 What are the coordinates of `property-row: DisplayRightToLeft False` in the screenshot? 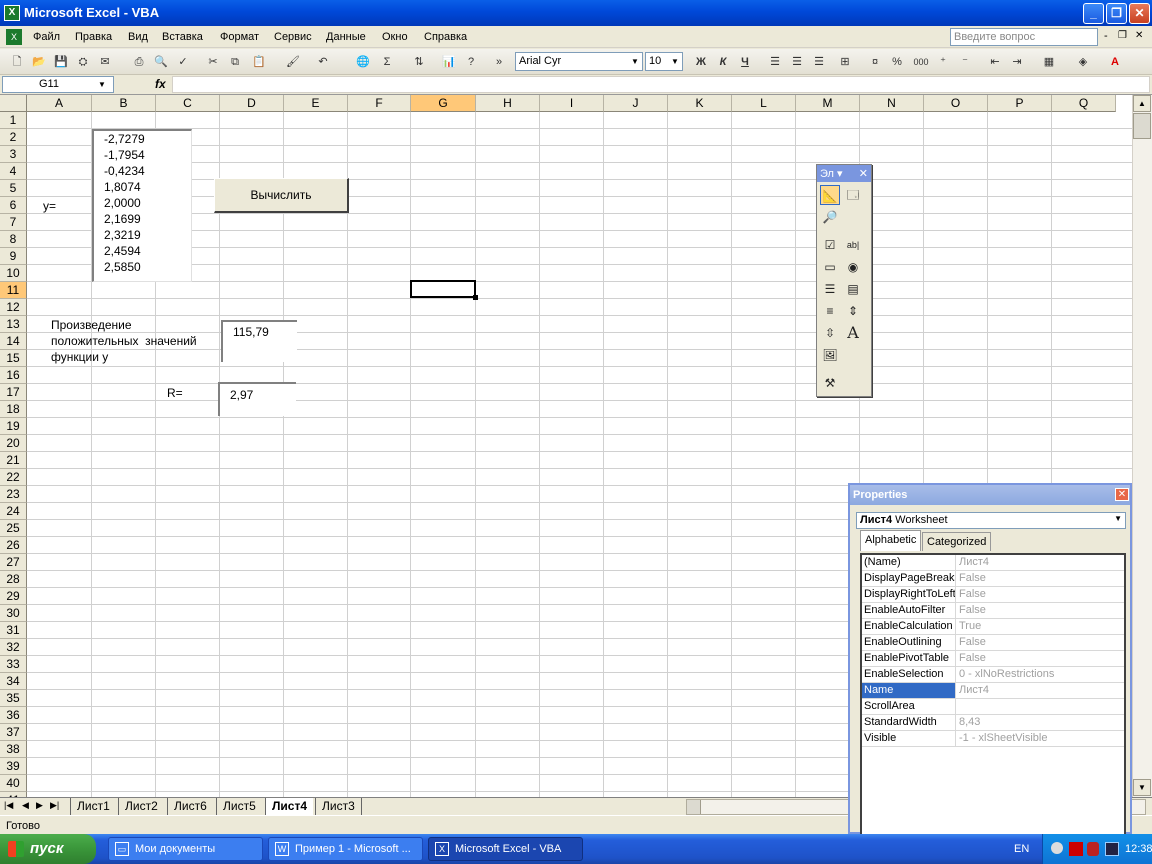 It's located at (993, 595).